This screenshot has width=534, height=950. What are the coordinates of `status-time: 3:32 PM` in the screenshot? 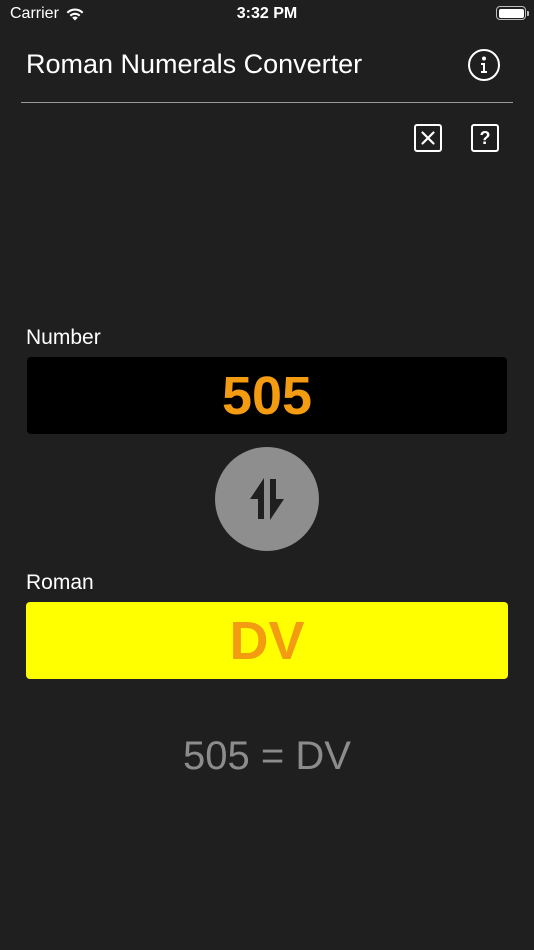 It's located at (267, 13).